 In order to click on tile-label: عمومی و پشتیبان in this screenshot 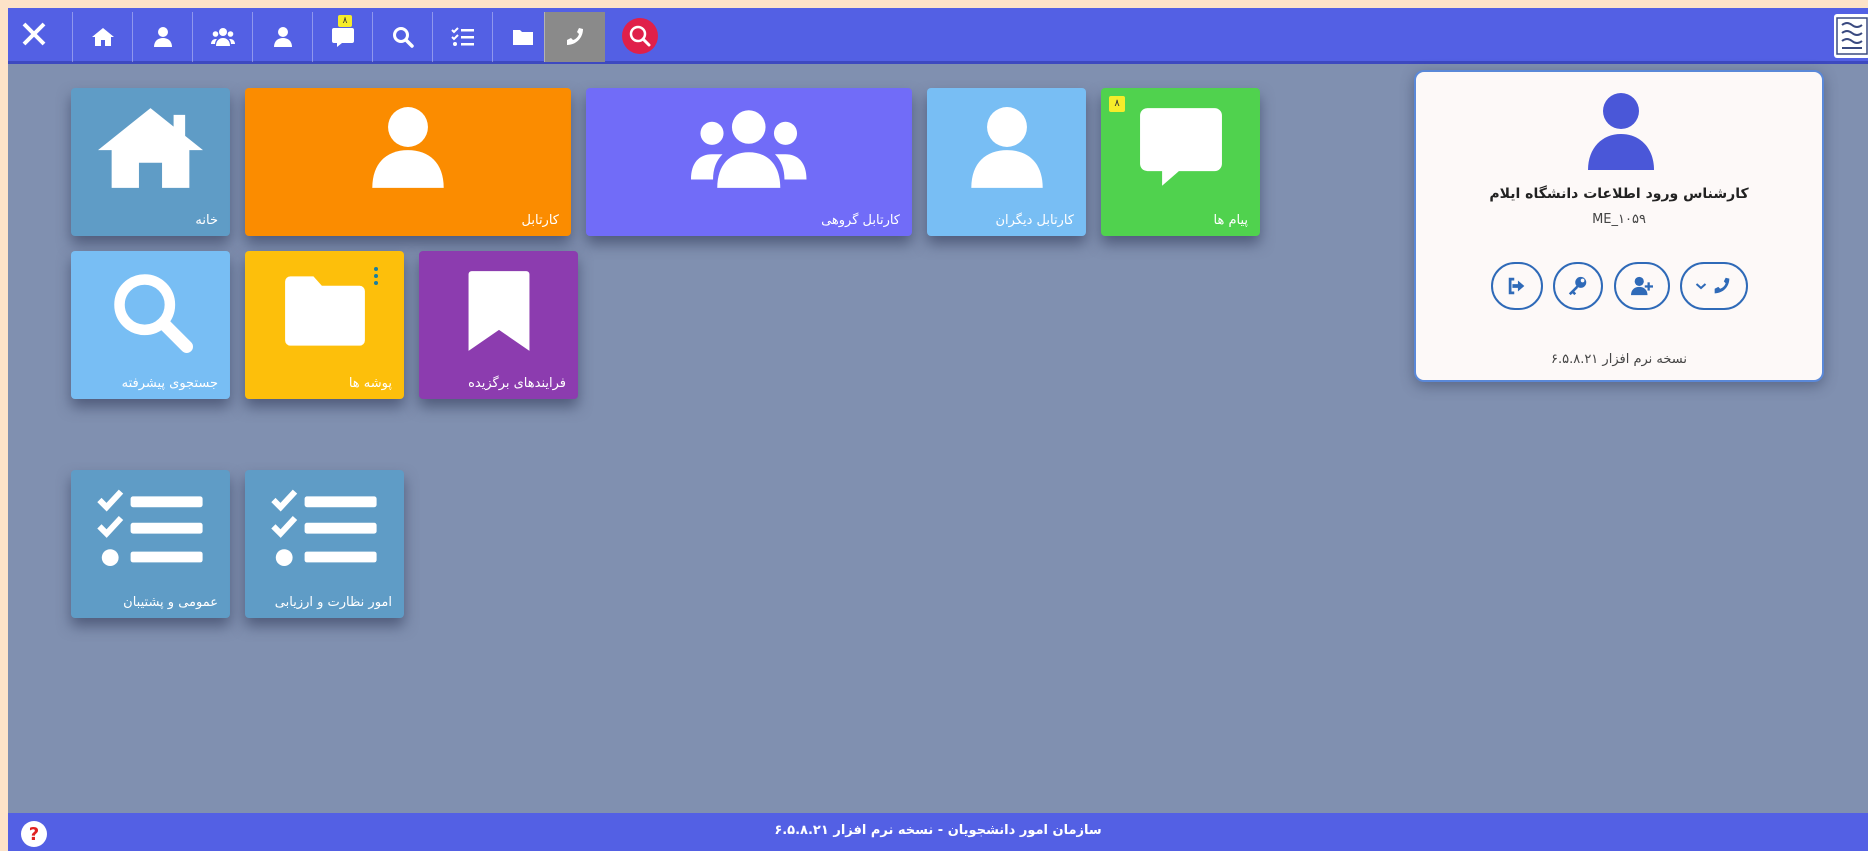, I will do `click(170, 602)`.